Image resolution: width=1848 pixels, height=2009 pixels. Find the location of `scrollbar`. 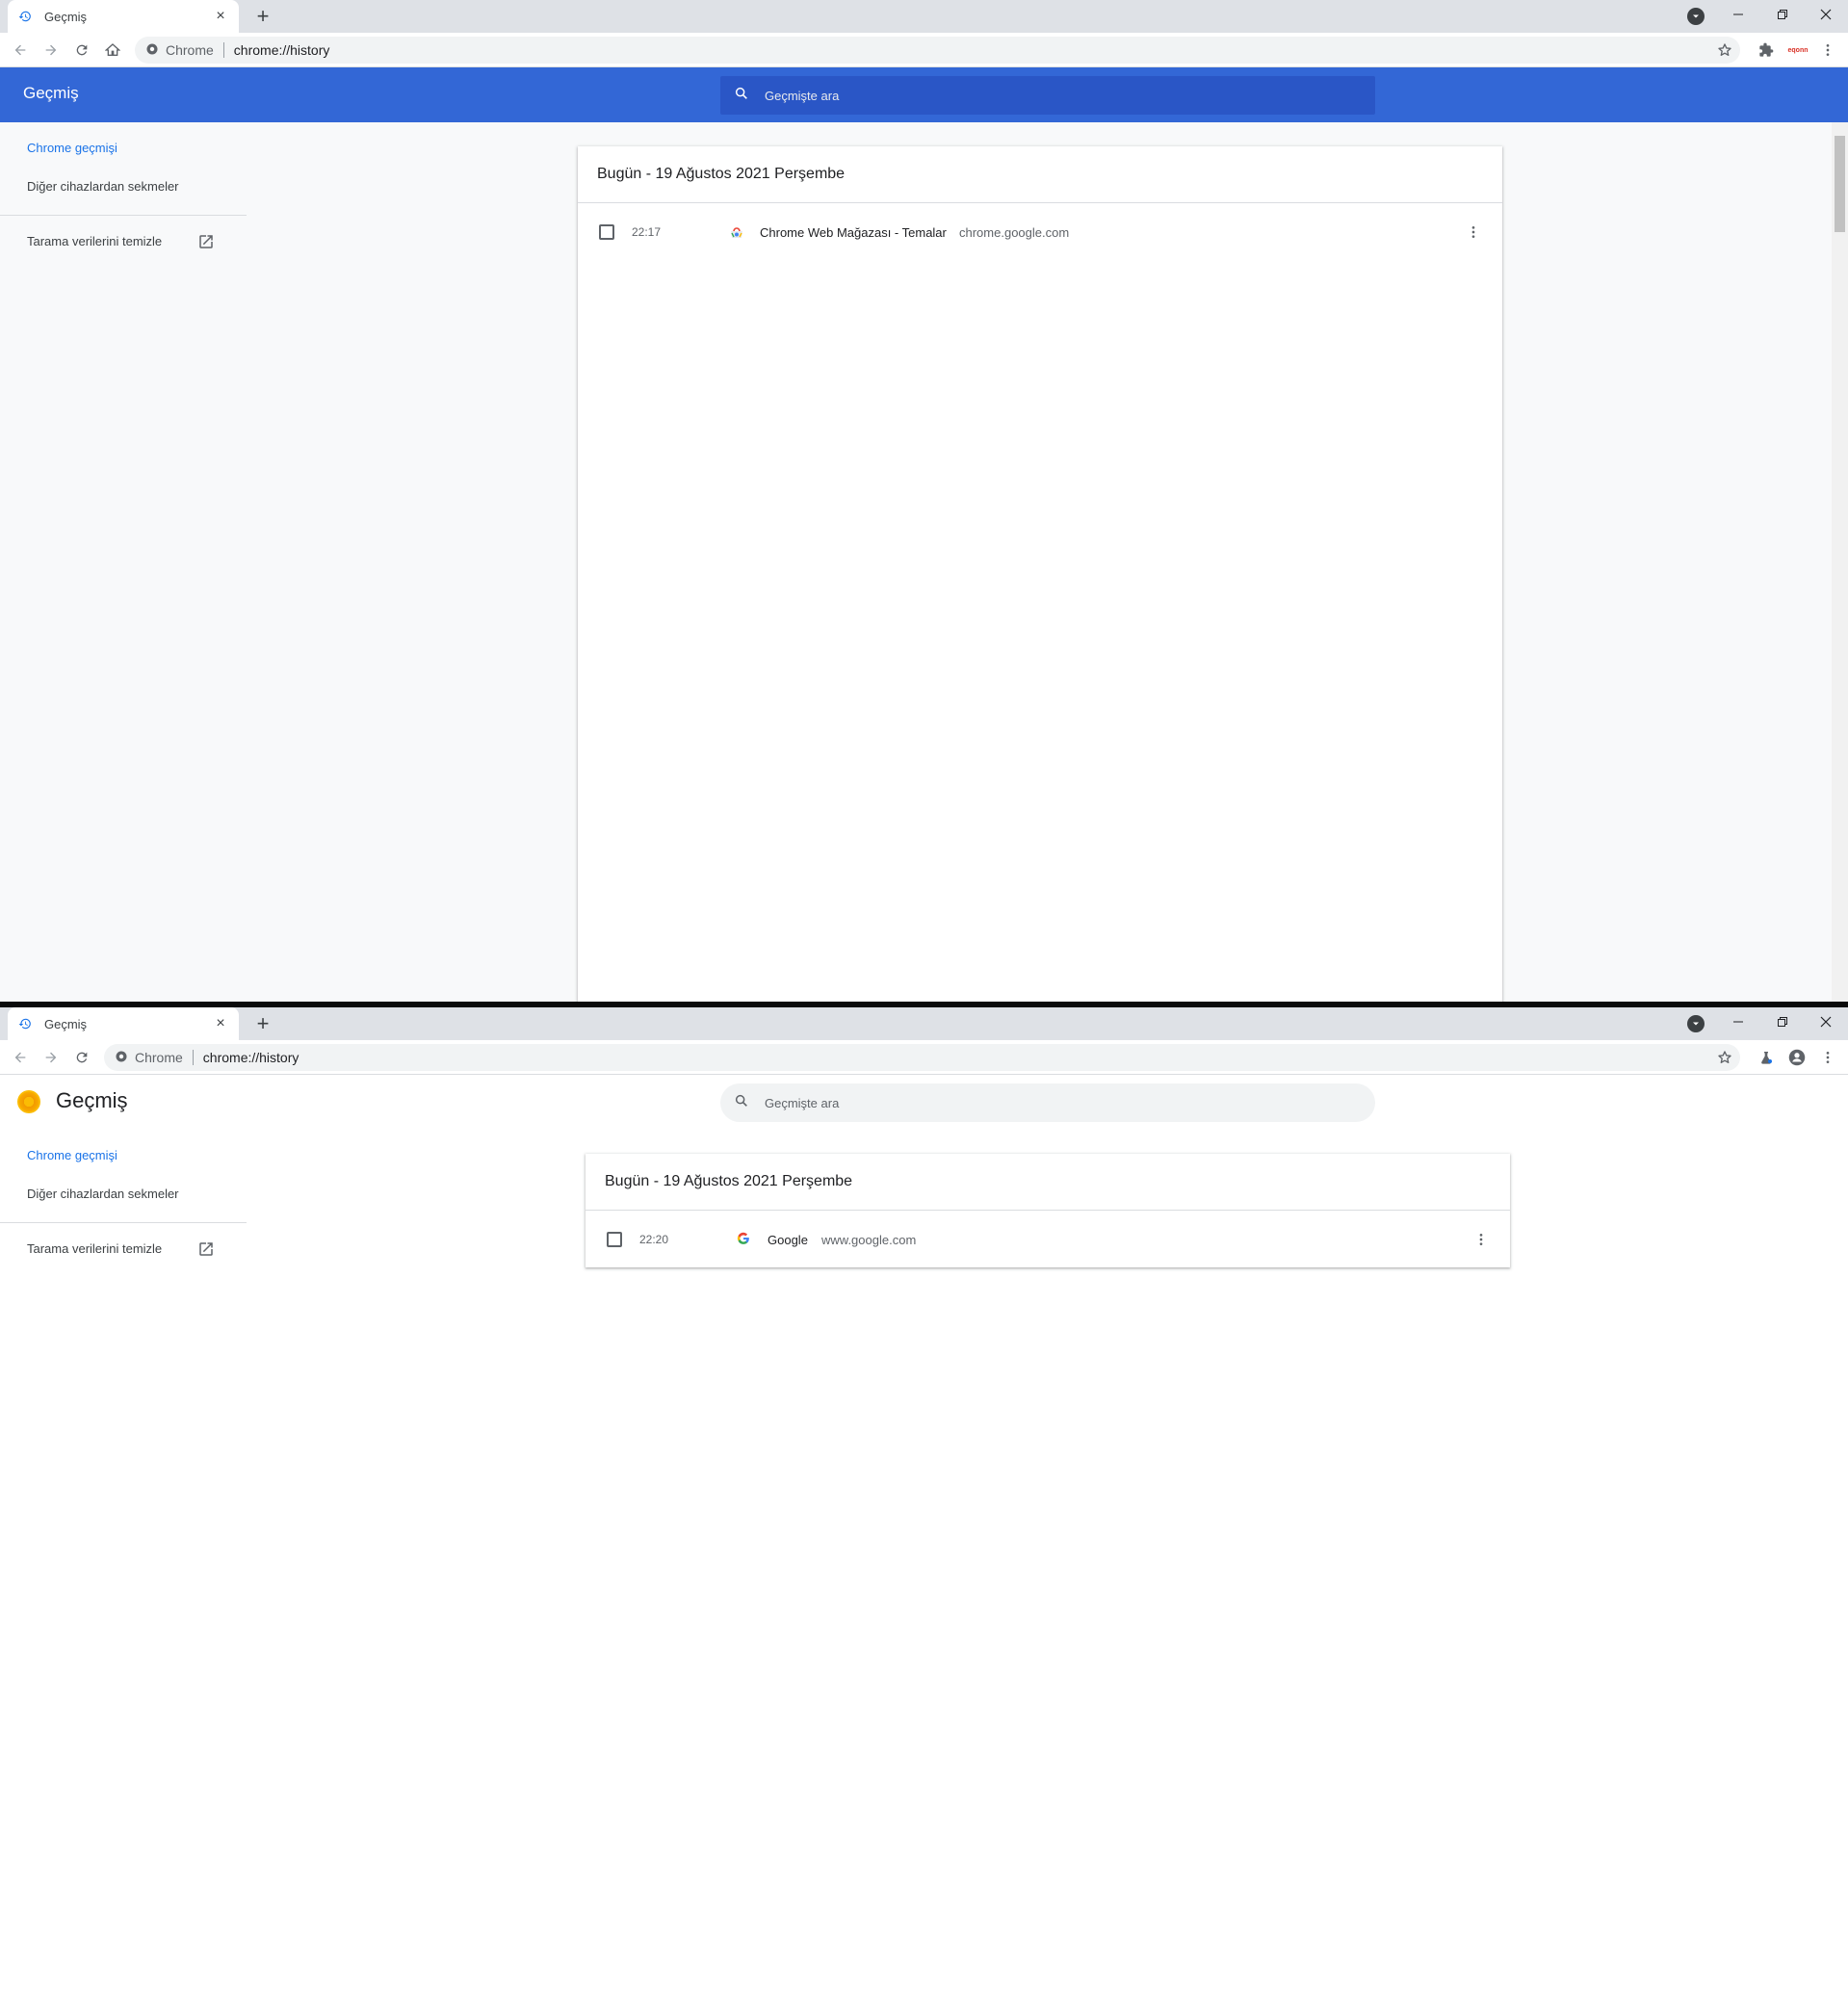

scrollbar is located at coordinates (1840, 562).